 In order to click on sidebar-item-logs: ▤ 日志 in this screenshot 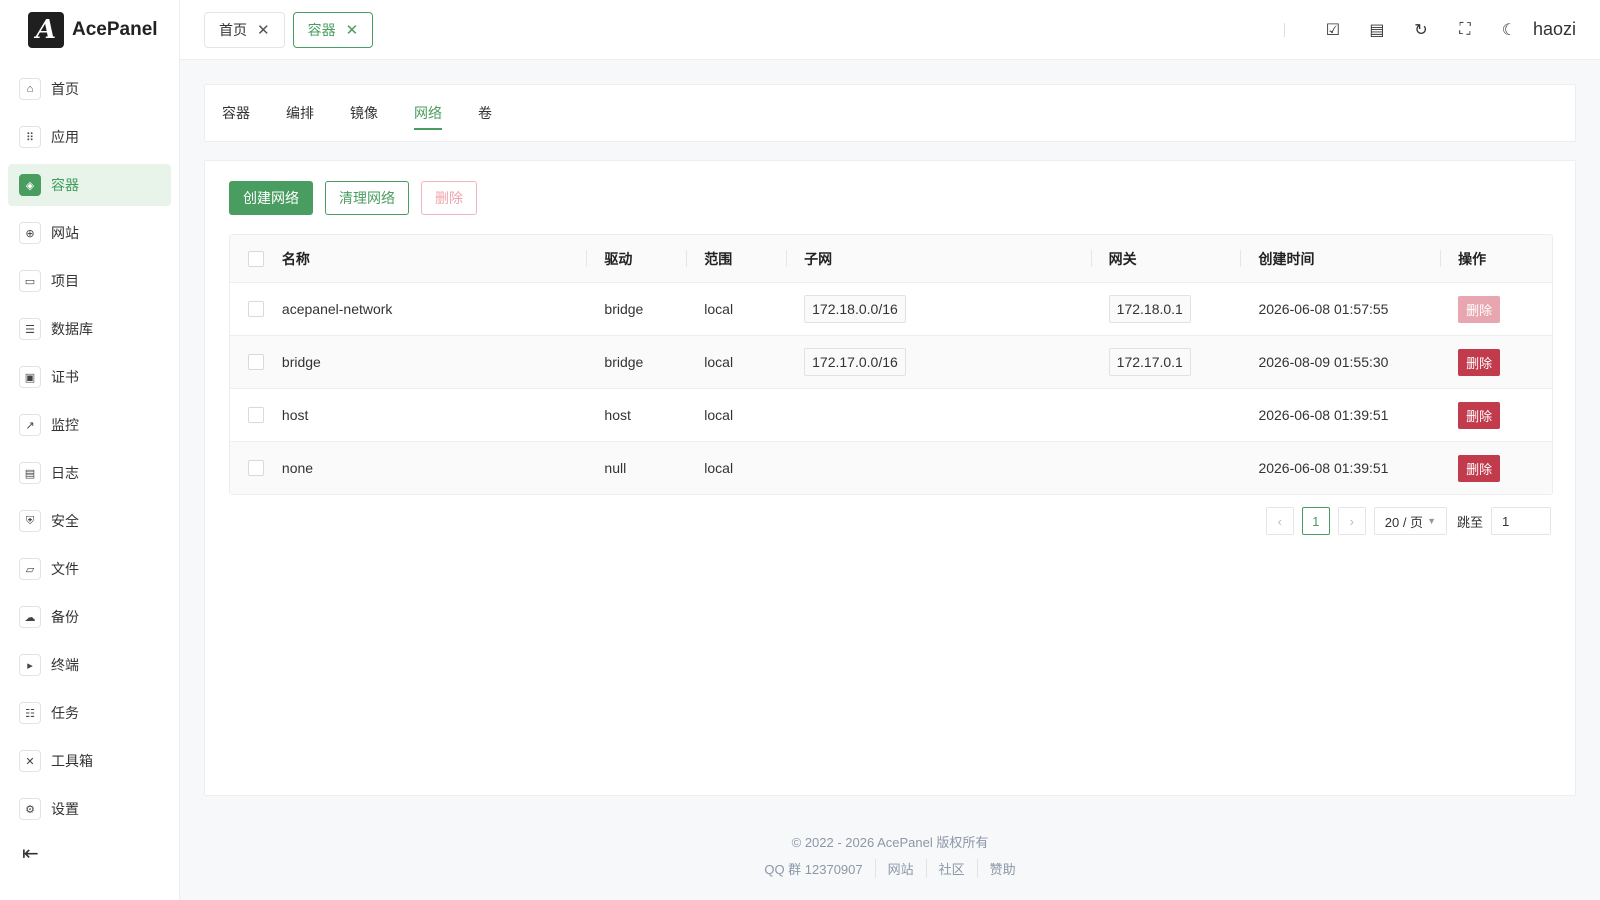, I will do `click(89, 473)`.